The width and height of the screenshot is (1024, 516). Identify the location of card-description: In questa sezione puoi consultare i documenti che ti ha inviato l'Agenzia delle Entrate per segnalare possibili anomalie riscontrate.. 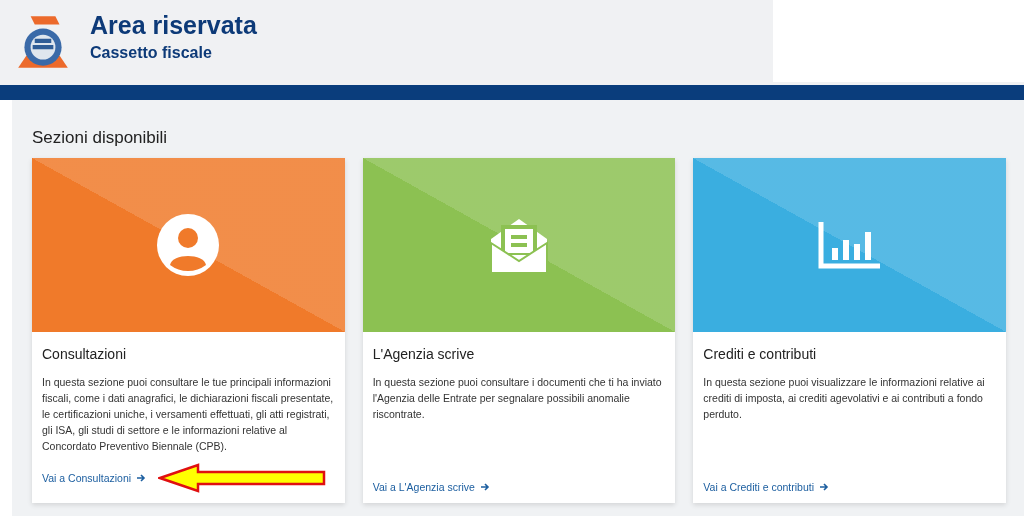
(517, 398).